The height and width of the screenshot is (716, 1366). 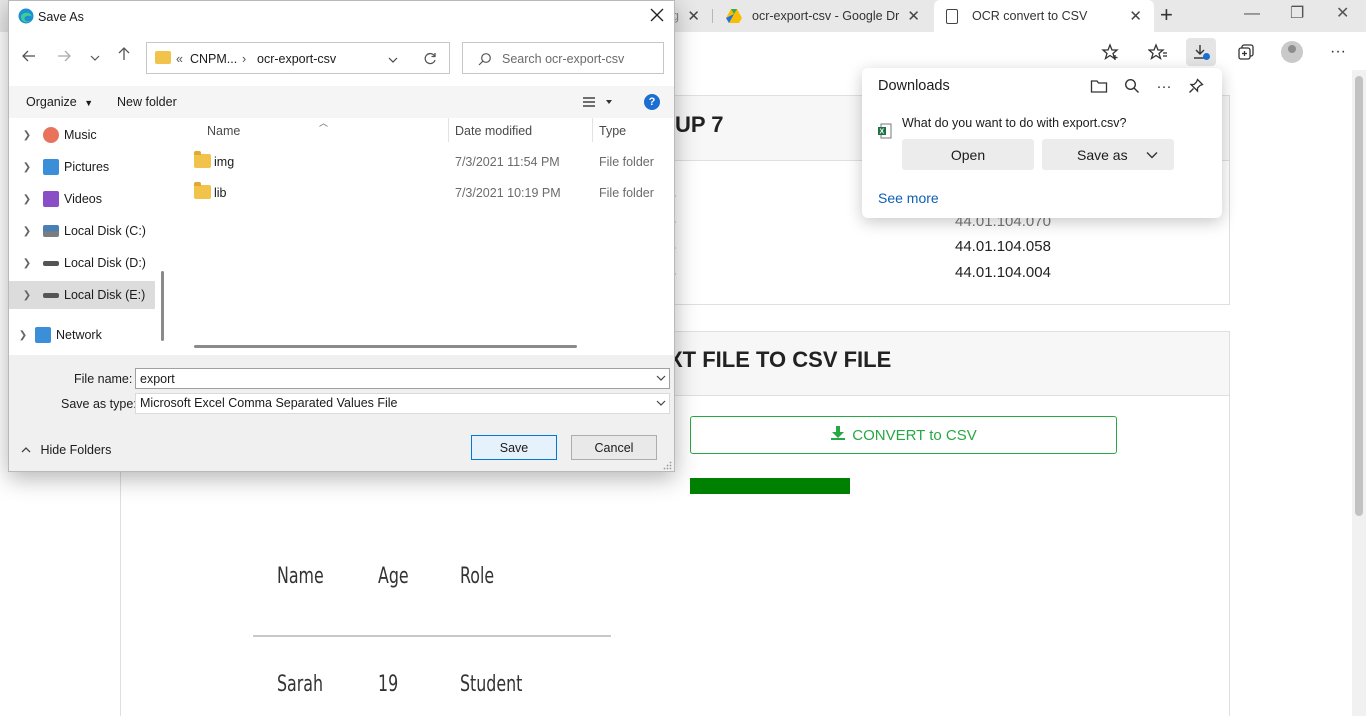 I want to click on collections-icon, so click(x=1246, y=52).